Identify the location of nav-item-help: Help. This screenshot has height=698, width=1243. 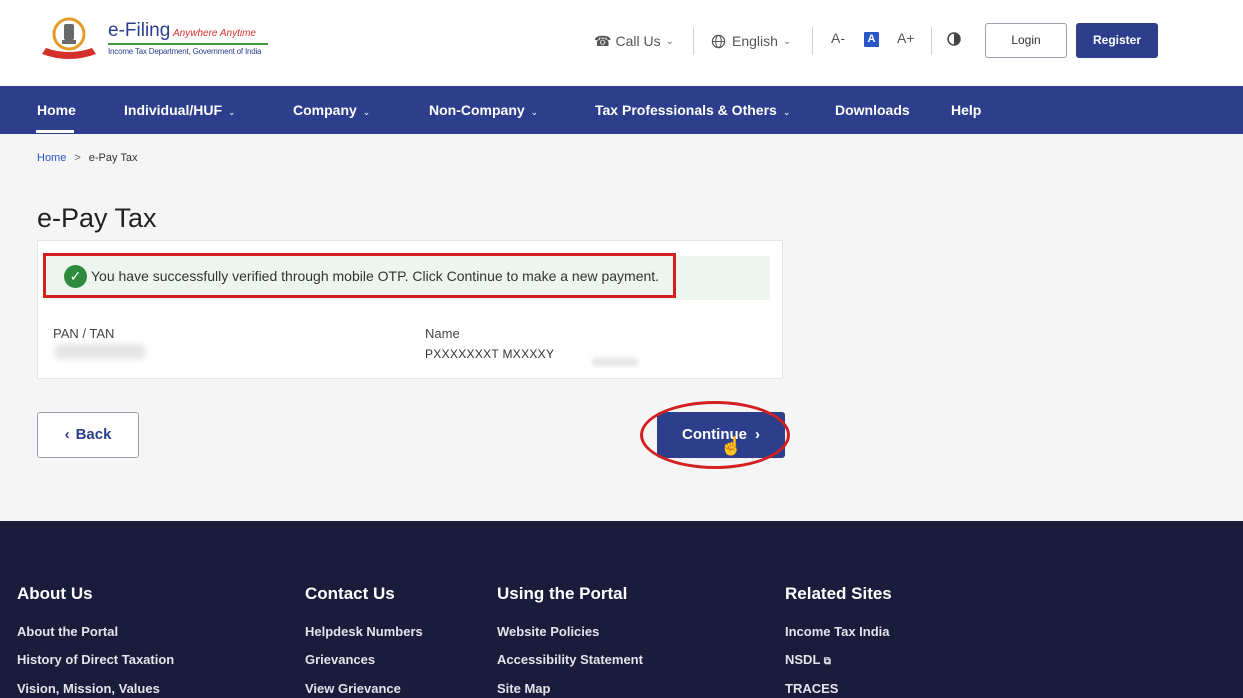
(966, 110).